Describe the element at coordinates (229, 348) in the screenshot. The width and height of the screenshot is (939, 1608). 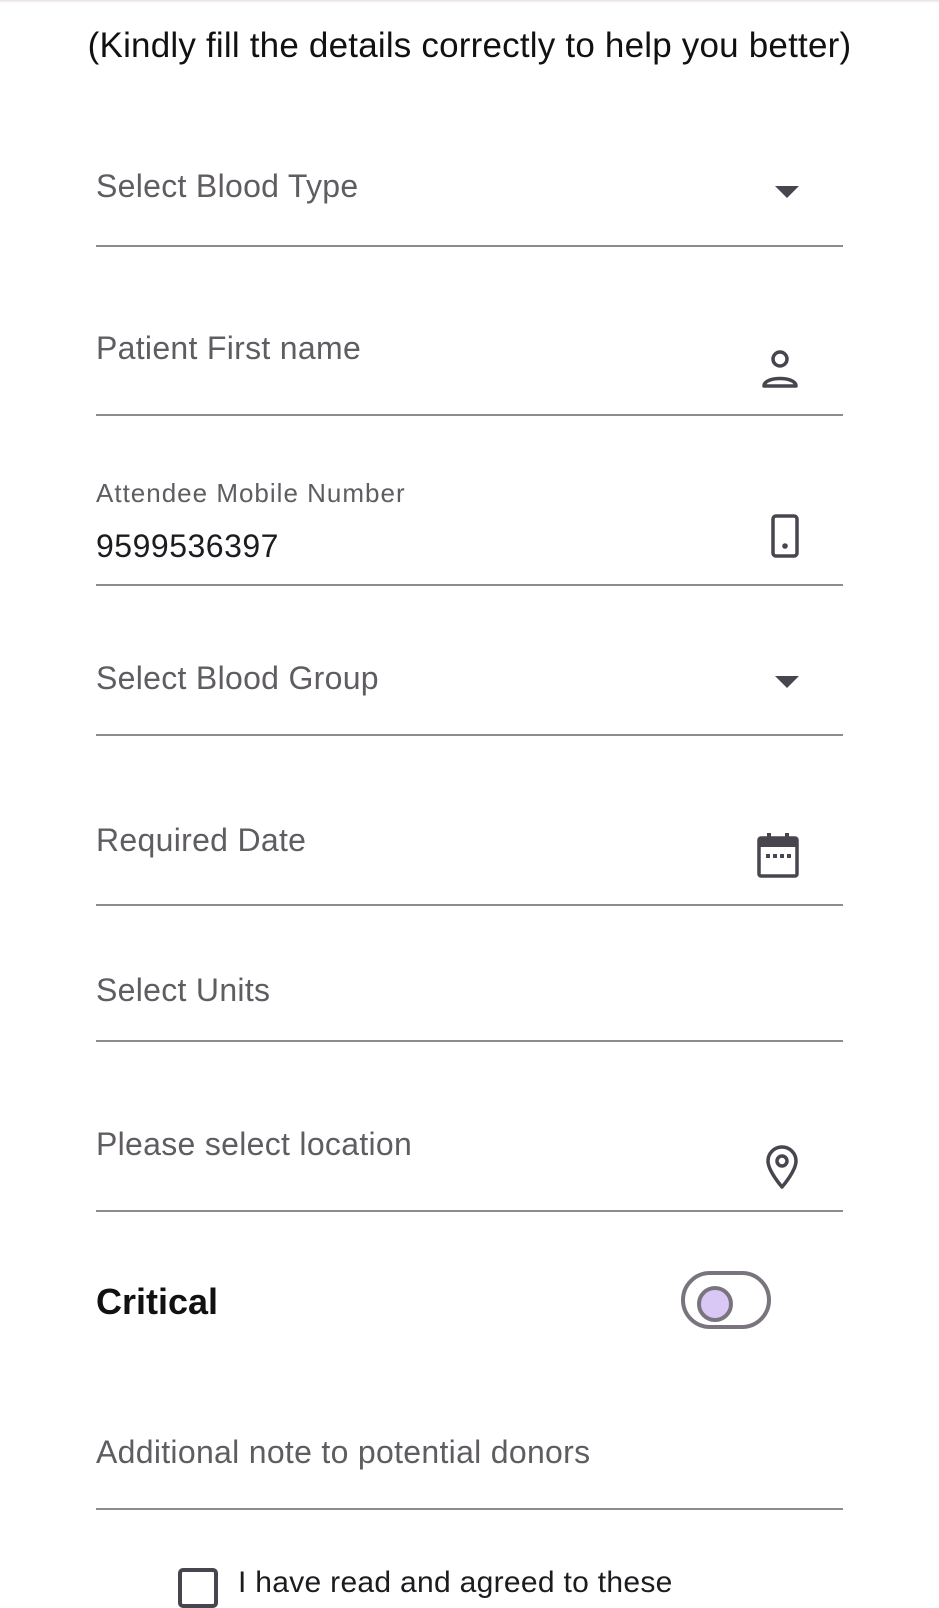
I see `patient-first-name-placeholder: Patient First name` at that location.